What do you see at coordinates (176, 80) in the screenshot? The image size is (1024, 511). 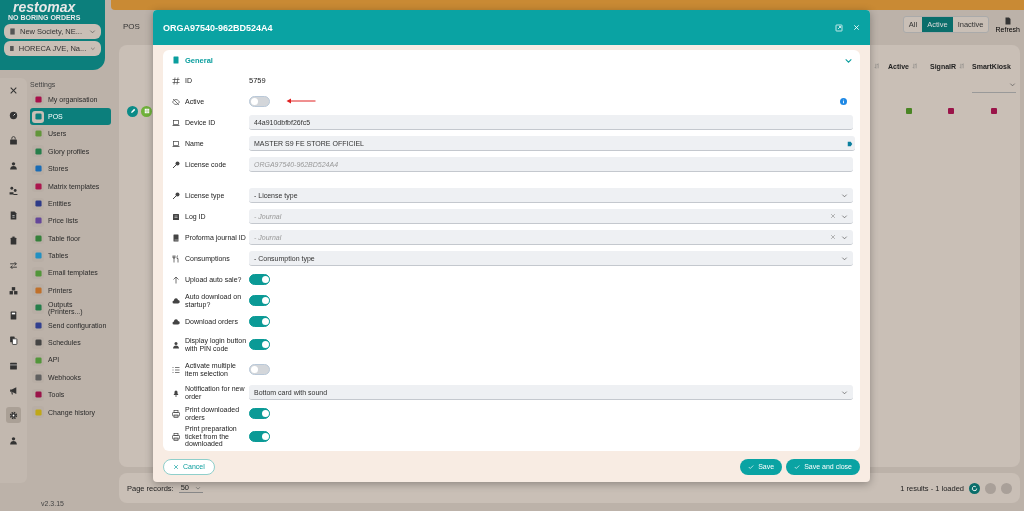 I see `hash-icon` at bounding box center [176, 80].